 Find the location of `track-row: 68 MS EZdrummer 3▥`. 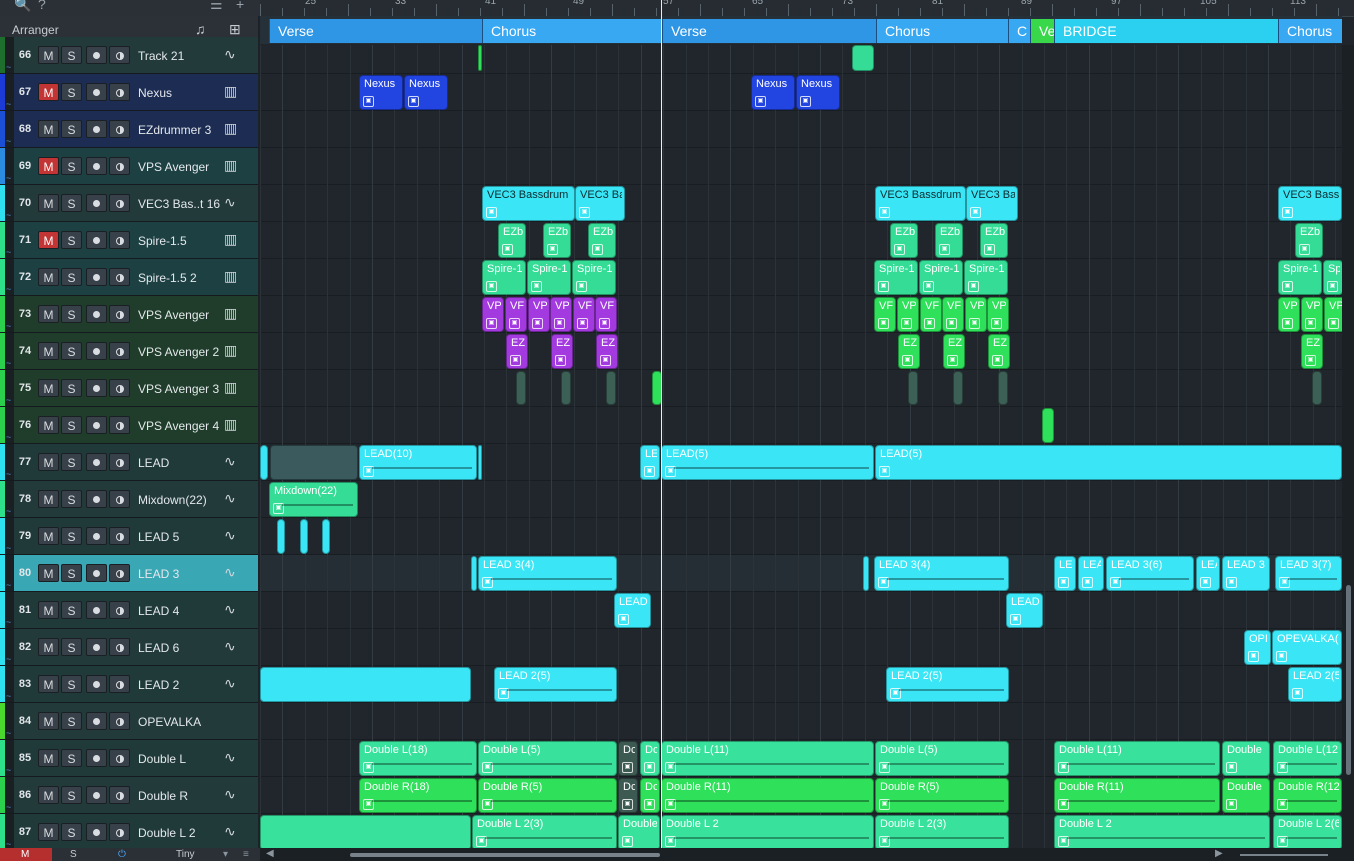

track-row: 68 MS EZdrummer 3▥ is located at coordinates (129, 129).